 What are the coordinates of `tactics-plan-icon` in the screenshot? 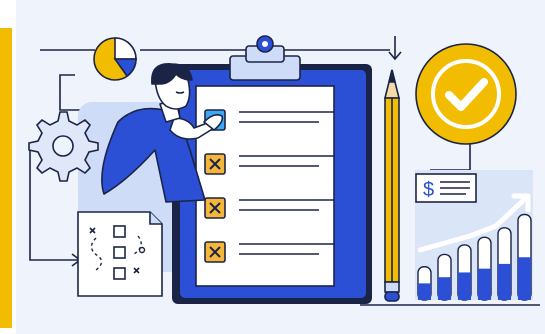 It's located at (120, 254).